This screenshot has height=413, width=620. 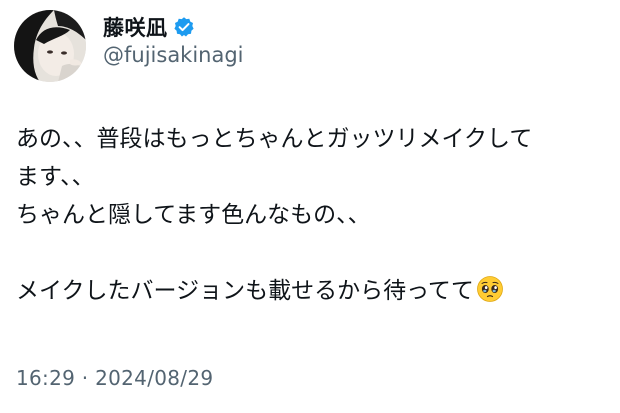 What do you see at coordinates (55, 177) in the screenshot?
I see `tweet-line: ます、、` at bounding box center [55, 177].